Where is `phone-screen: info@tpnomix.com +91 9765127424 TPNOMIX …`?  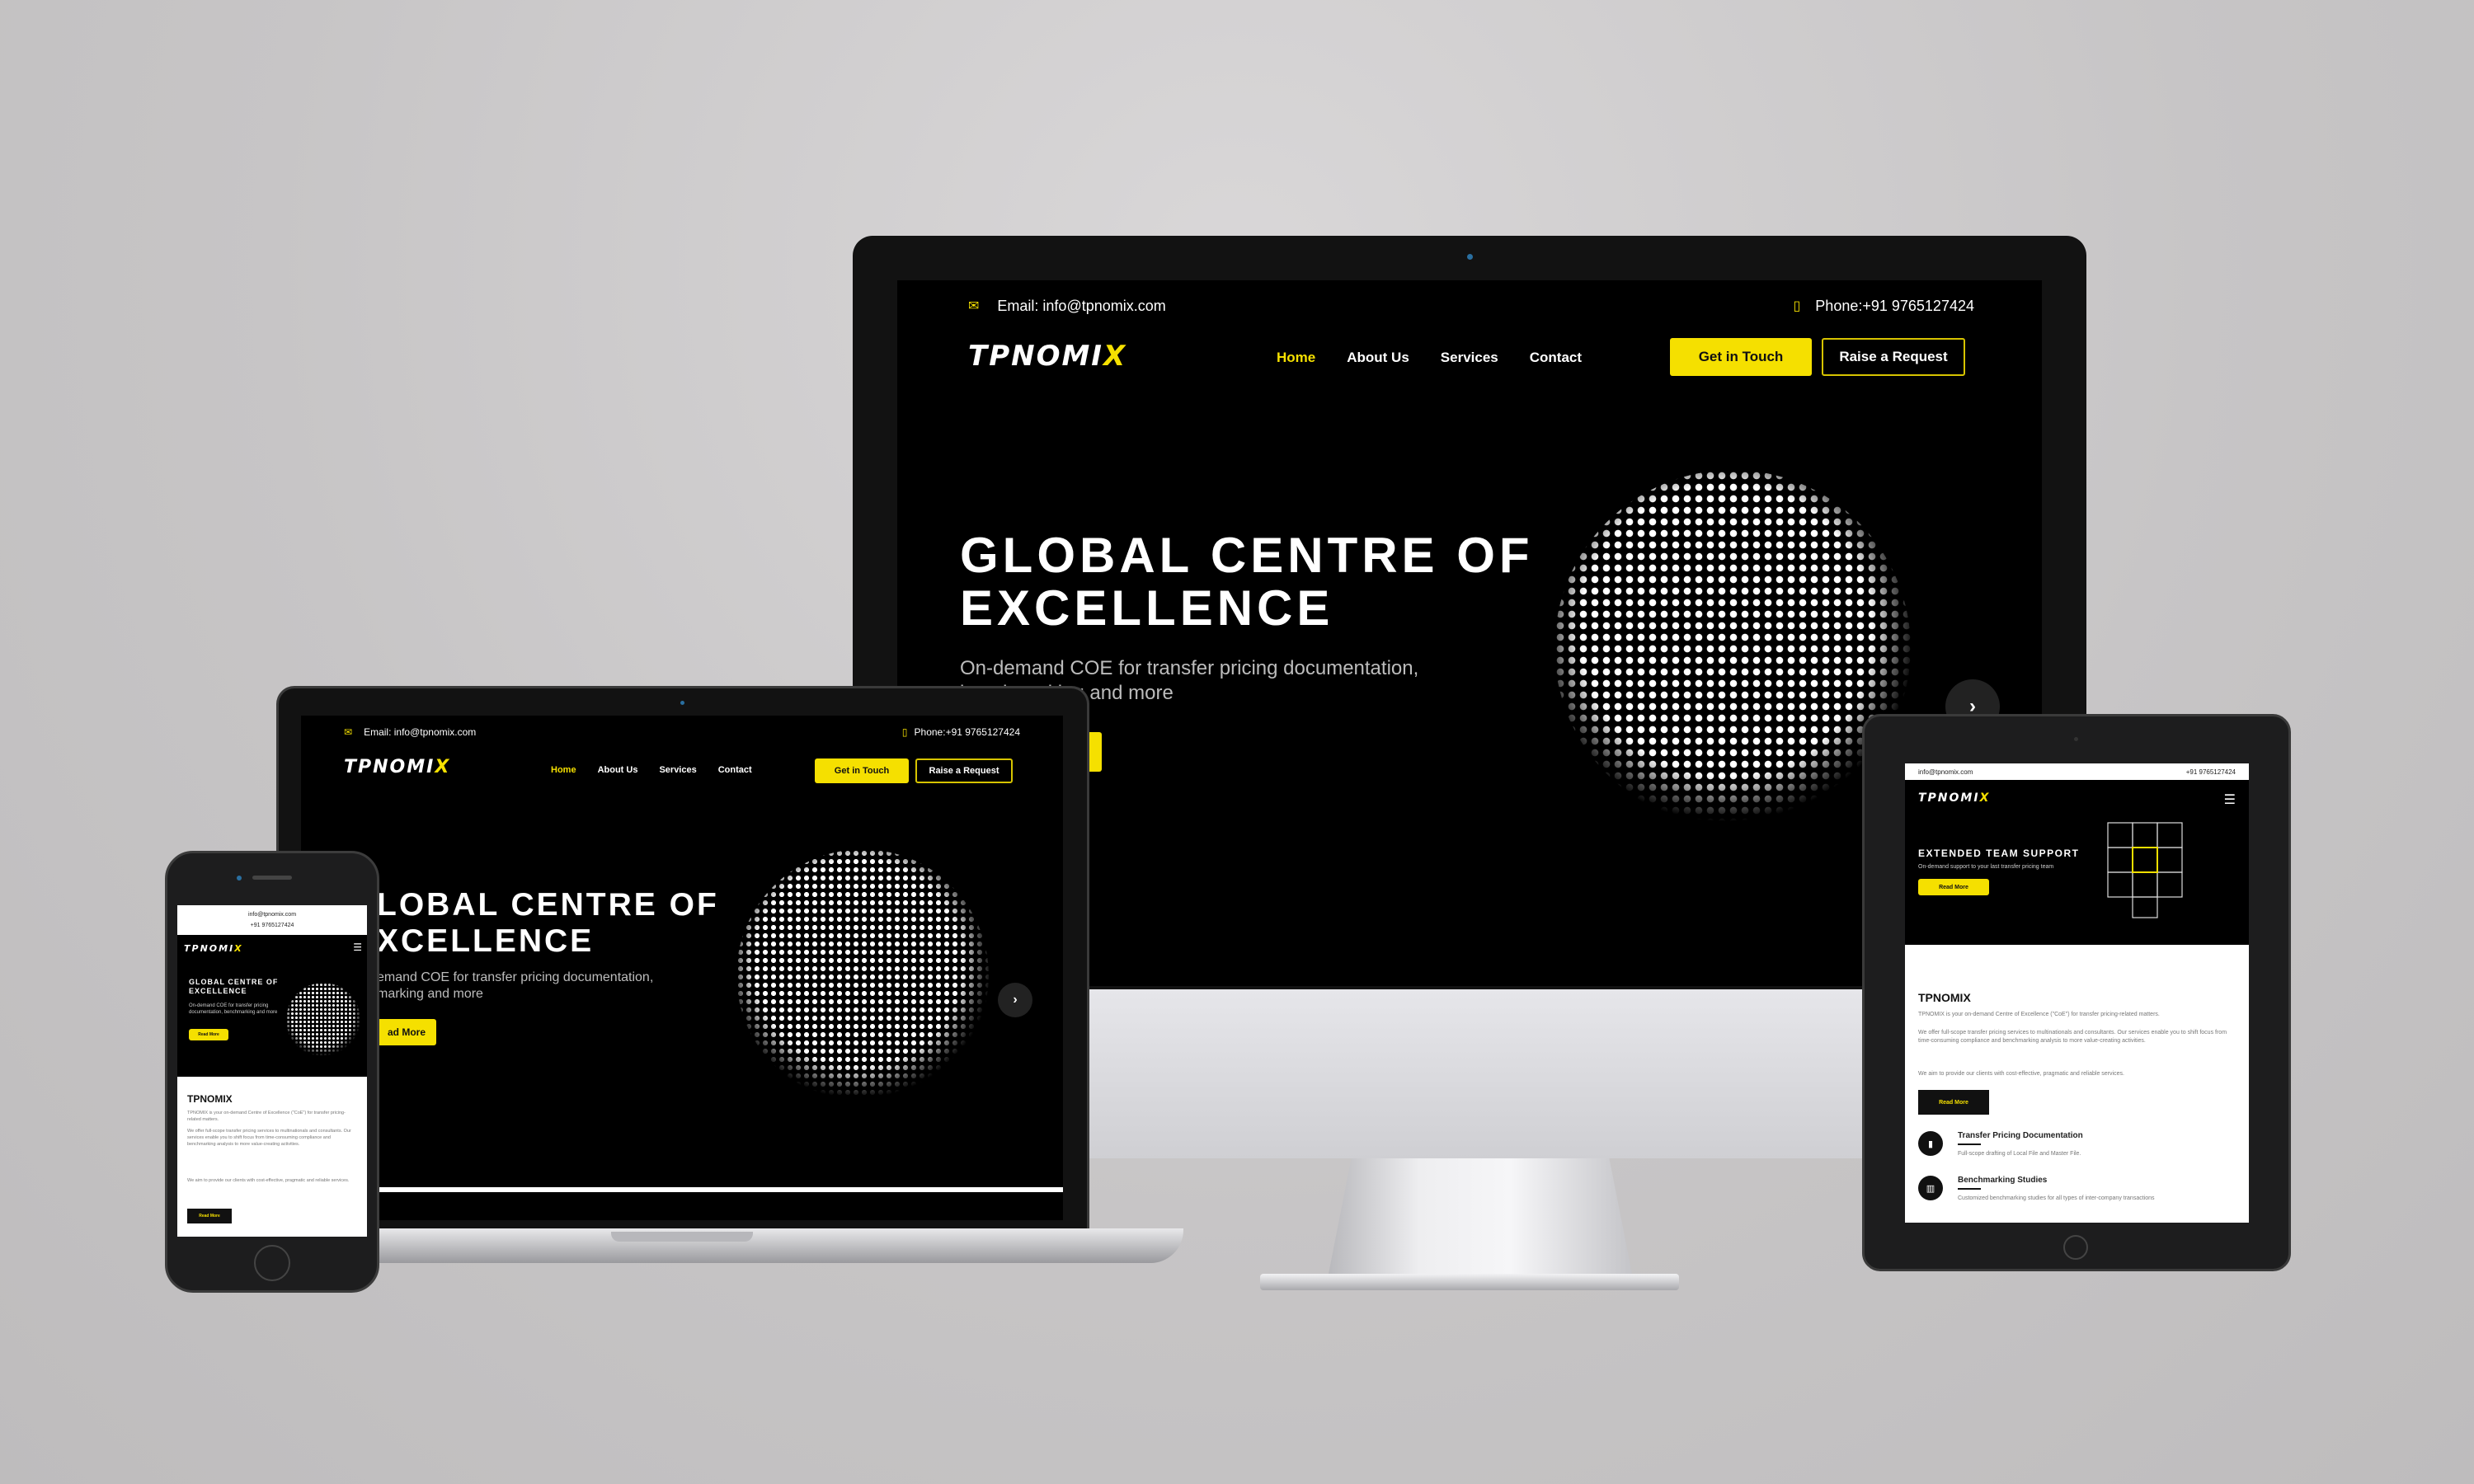 phone-screen: info@tpnomix.com +91 9765127424 TPNOMIX … is located at coordinates (272, 1071).